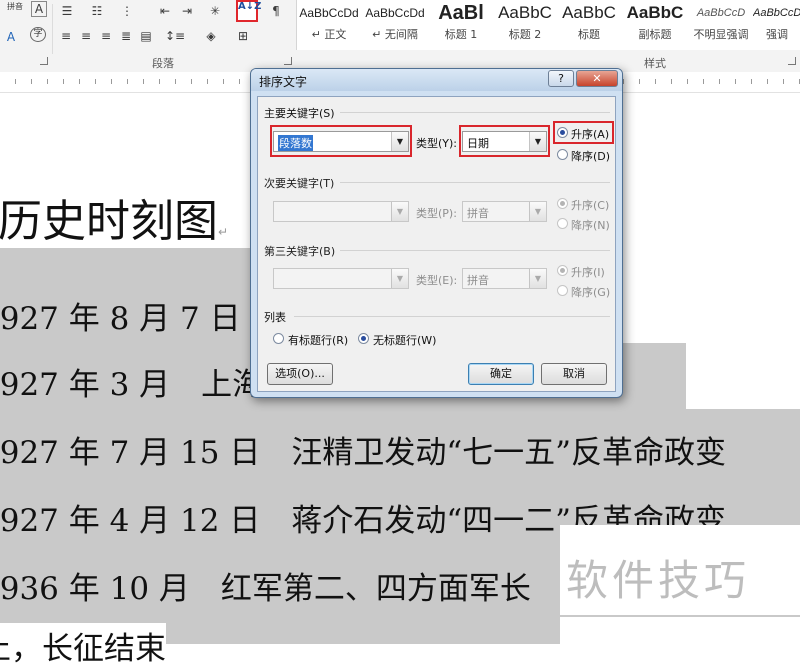 This screenshot has height=668, width=800. Describe the element at coordinates (295, 143) in the screenshot. I see `primary-key-value: 段落数` at that location.